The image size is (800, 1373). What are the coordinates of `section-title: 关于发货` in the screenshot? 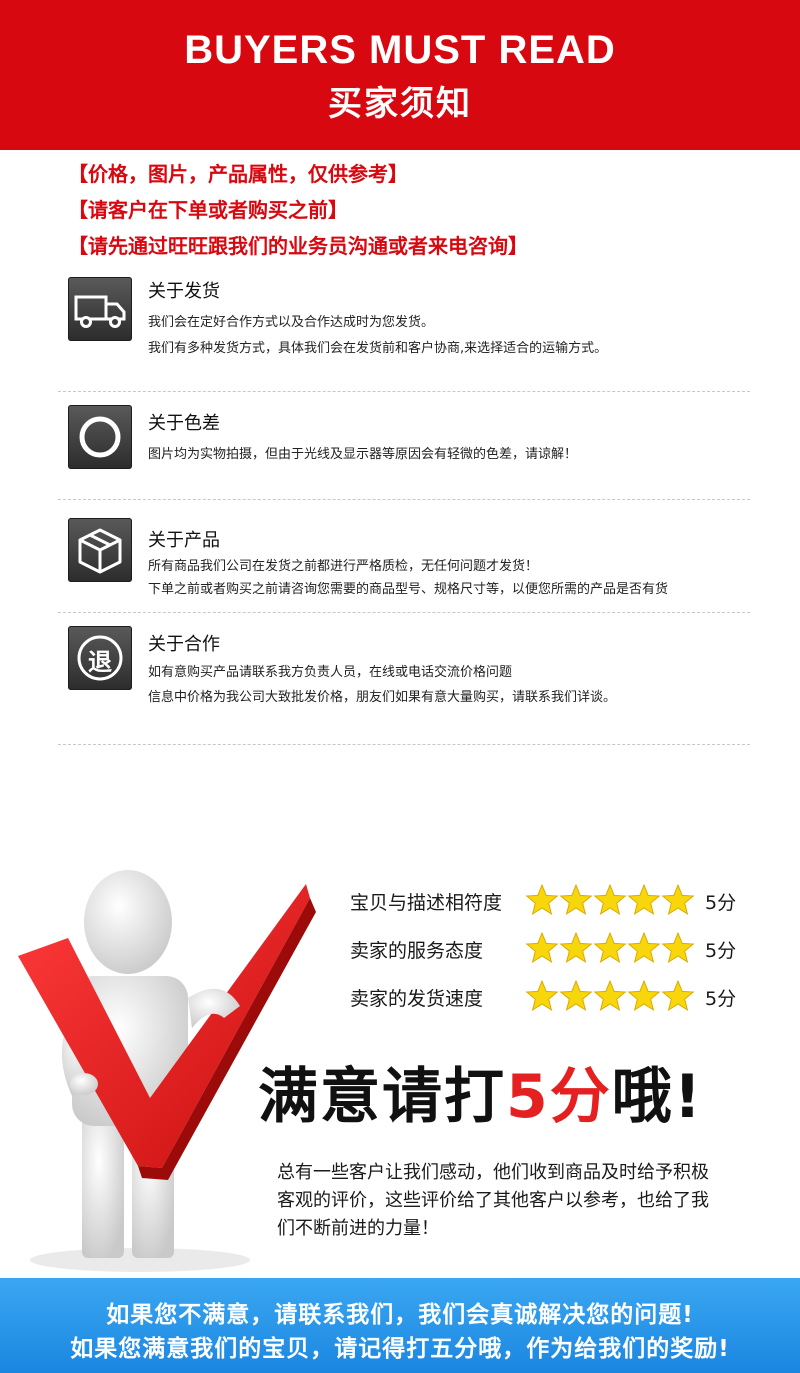 It's located at (184, 291).